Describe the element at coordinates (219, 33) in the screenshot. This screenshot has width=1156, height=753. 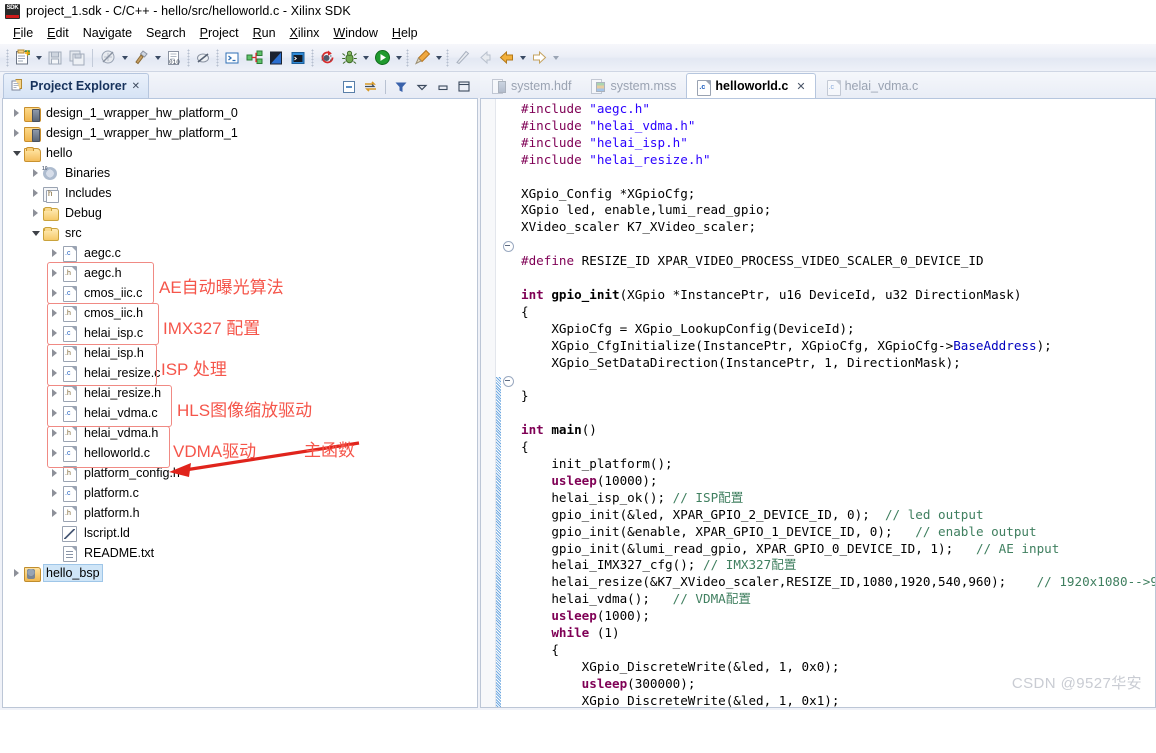
I see `menu-project: Project` at that location.